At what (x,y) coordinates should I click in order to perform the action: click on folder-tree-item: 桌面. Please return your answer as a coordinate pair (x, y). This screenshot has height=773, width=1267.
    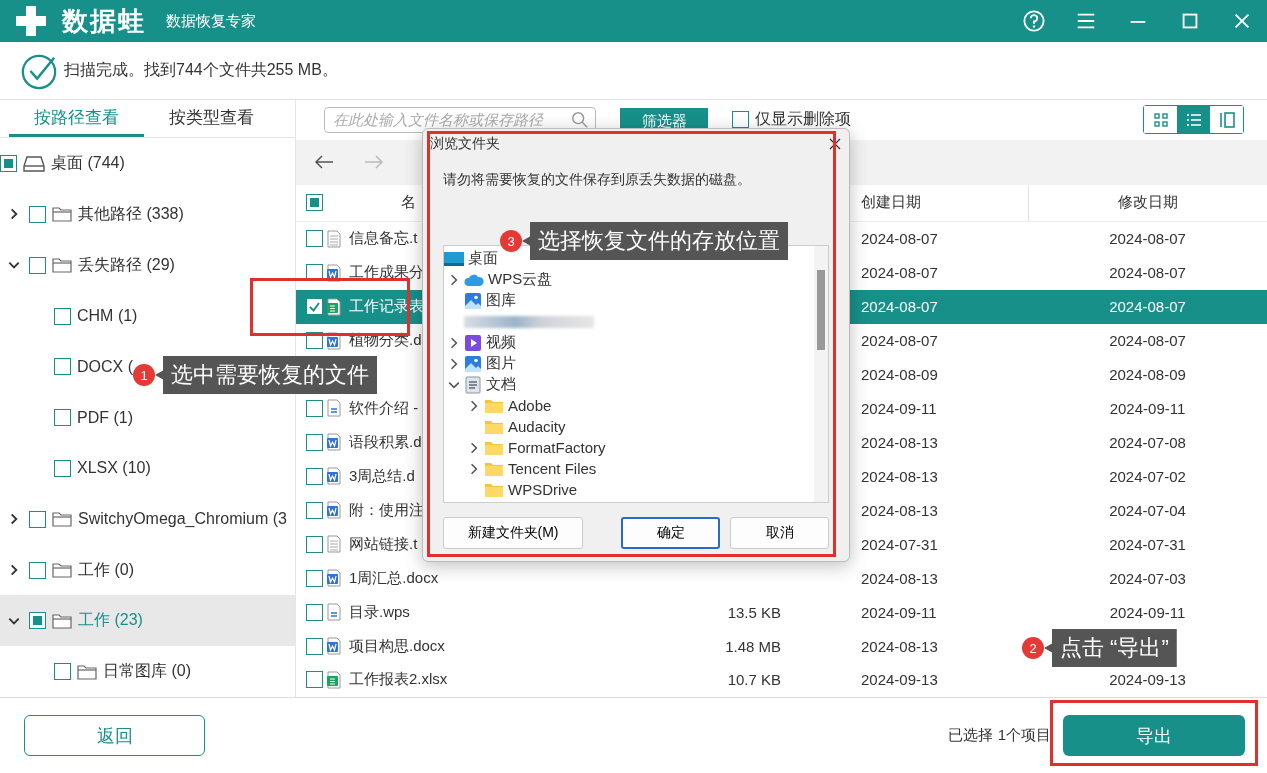
    Looking at the image, I should click on (483, 258).